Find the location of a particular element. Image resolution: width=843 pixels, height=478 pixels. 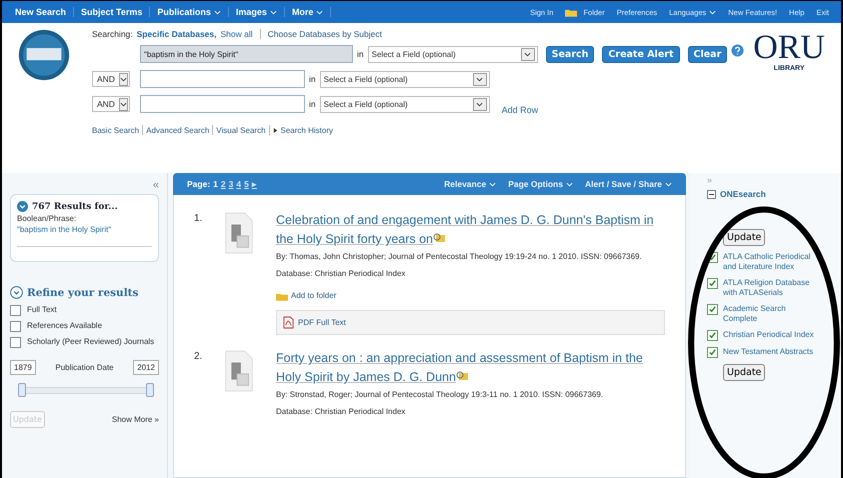

help-icon is located at coordinates (737, 50).